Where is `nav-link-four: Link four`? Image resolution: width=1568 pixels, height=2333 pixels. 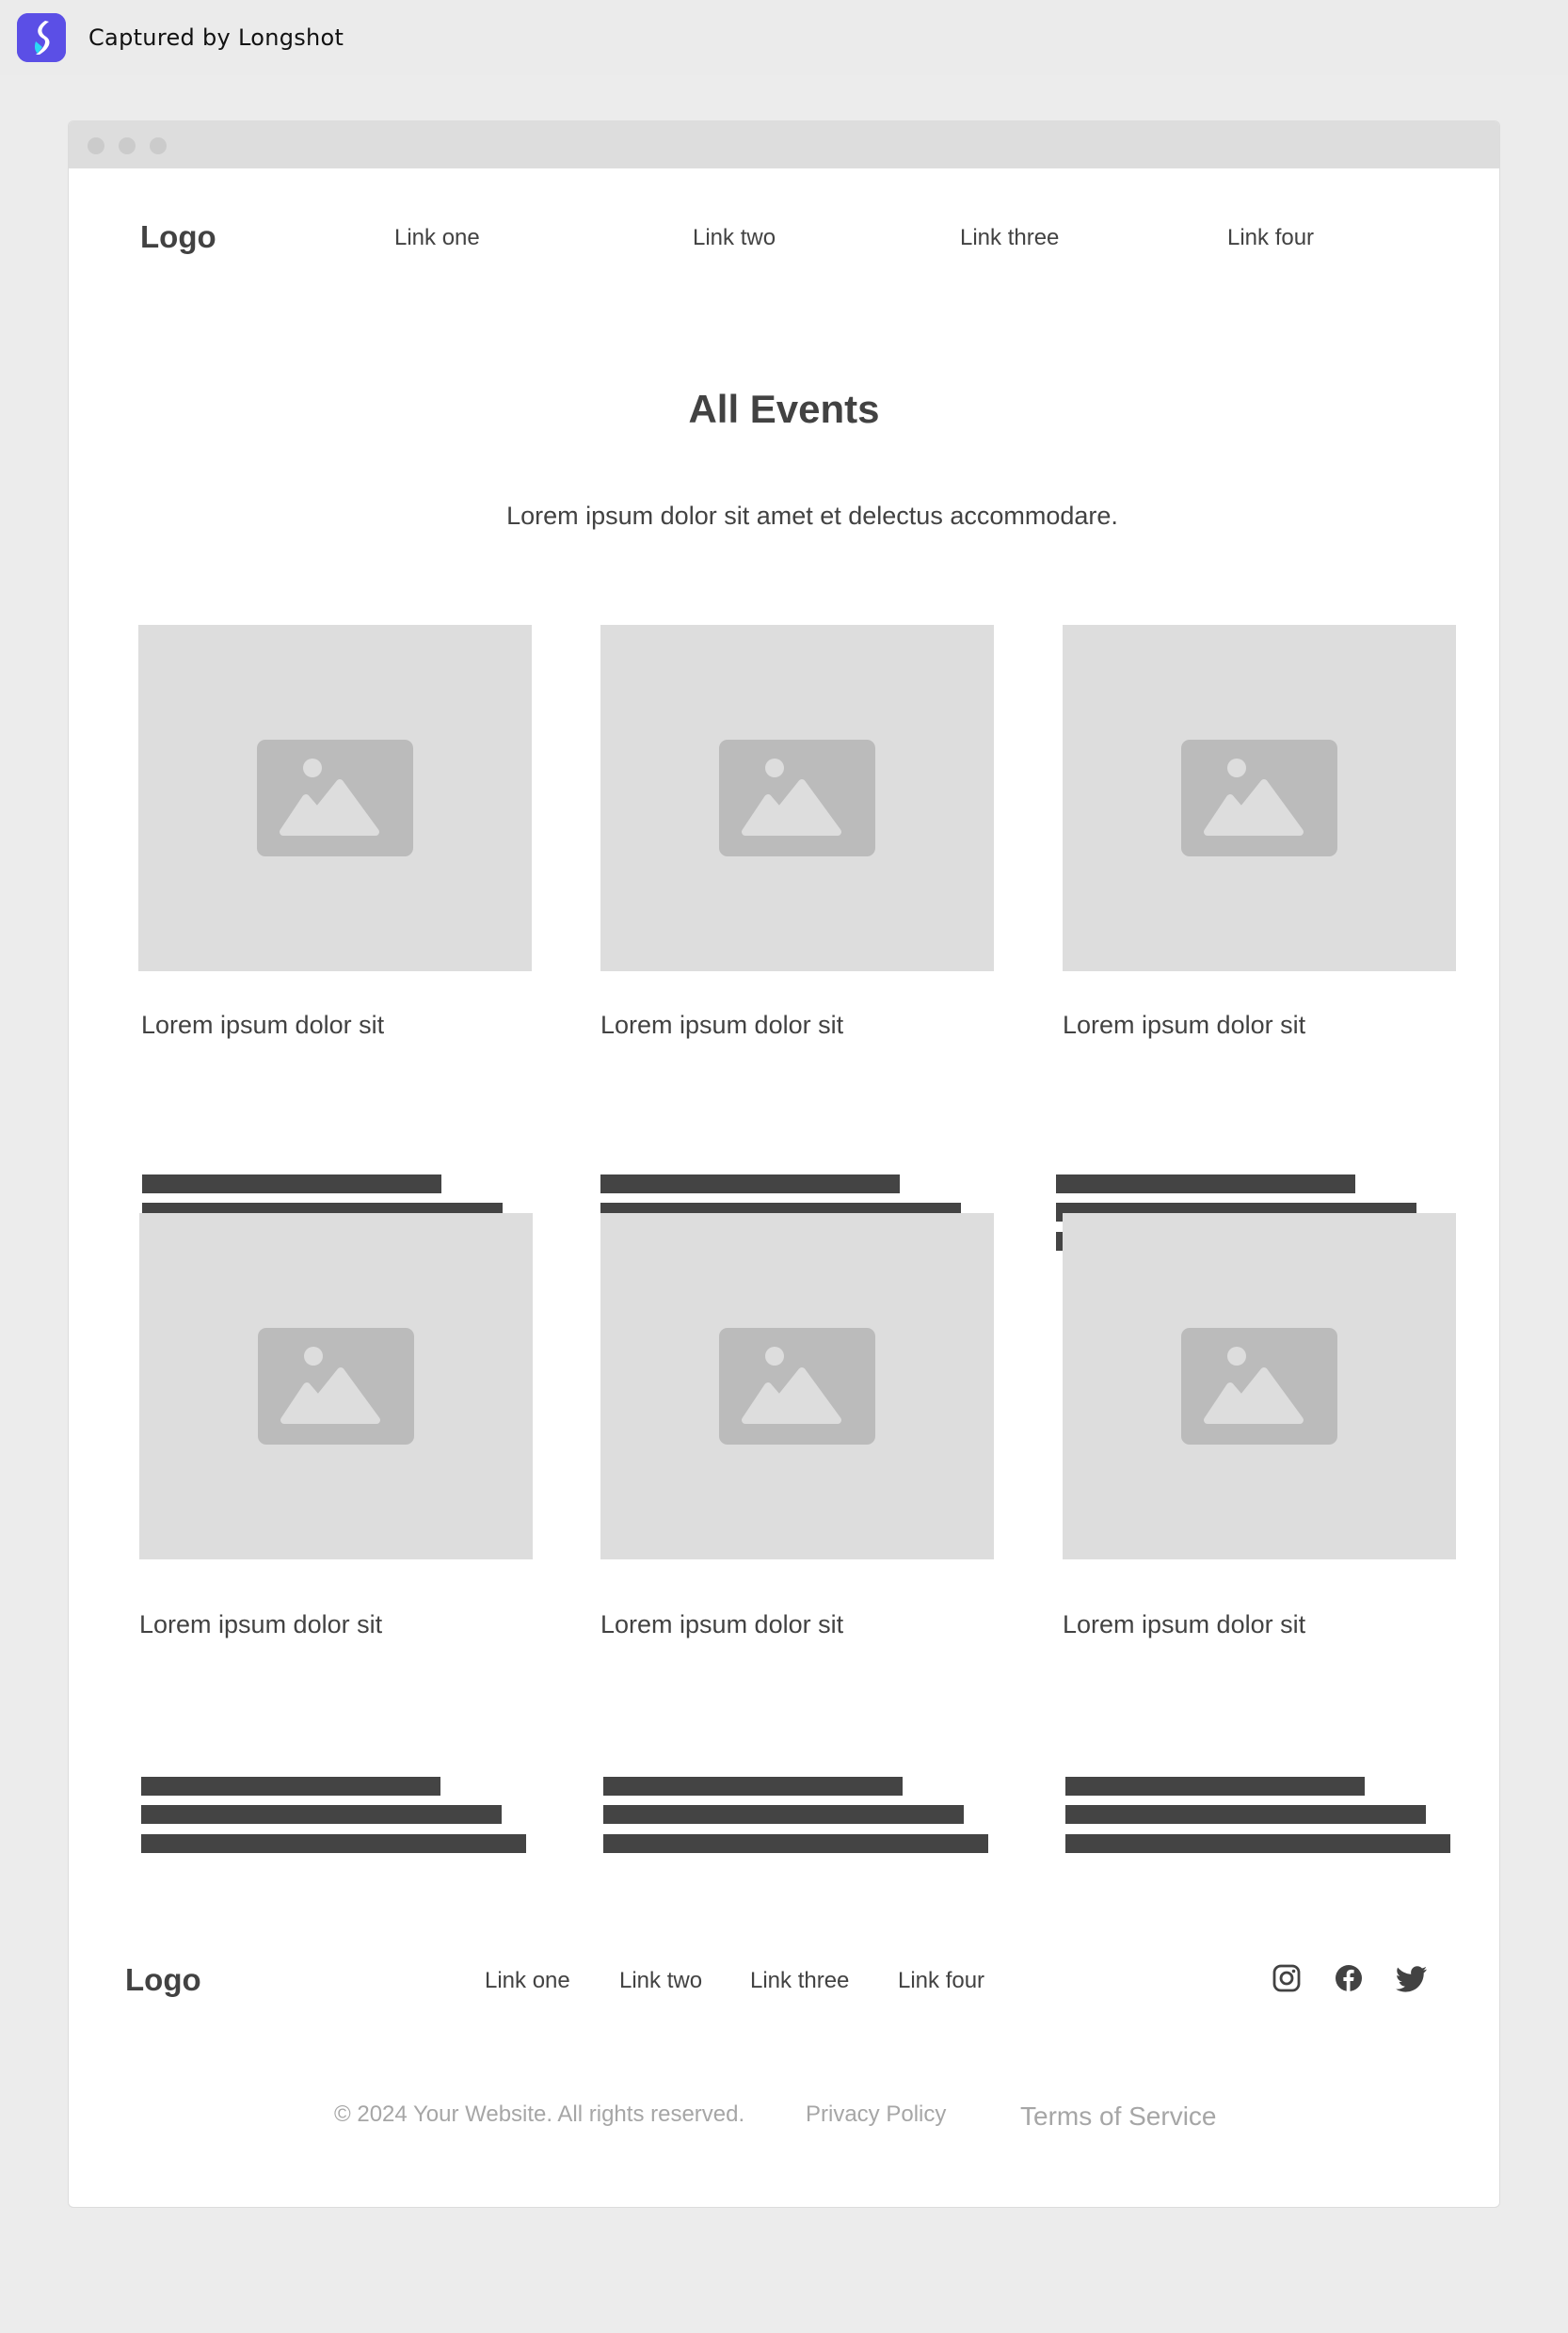
nav-link-four: Link four is located at coordinates (1270, 238).